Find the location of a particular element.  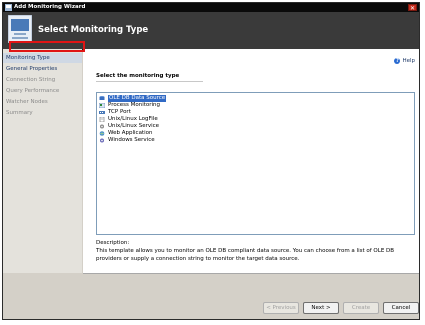

service-icon is located at coordinates (102, 126).